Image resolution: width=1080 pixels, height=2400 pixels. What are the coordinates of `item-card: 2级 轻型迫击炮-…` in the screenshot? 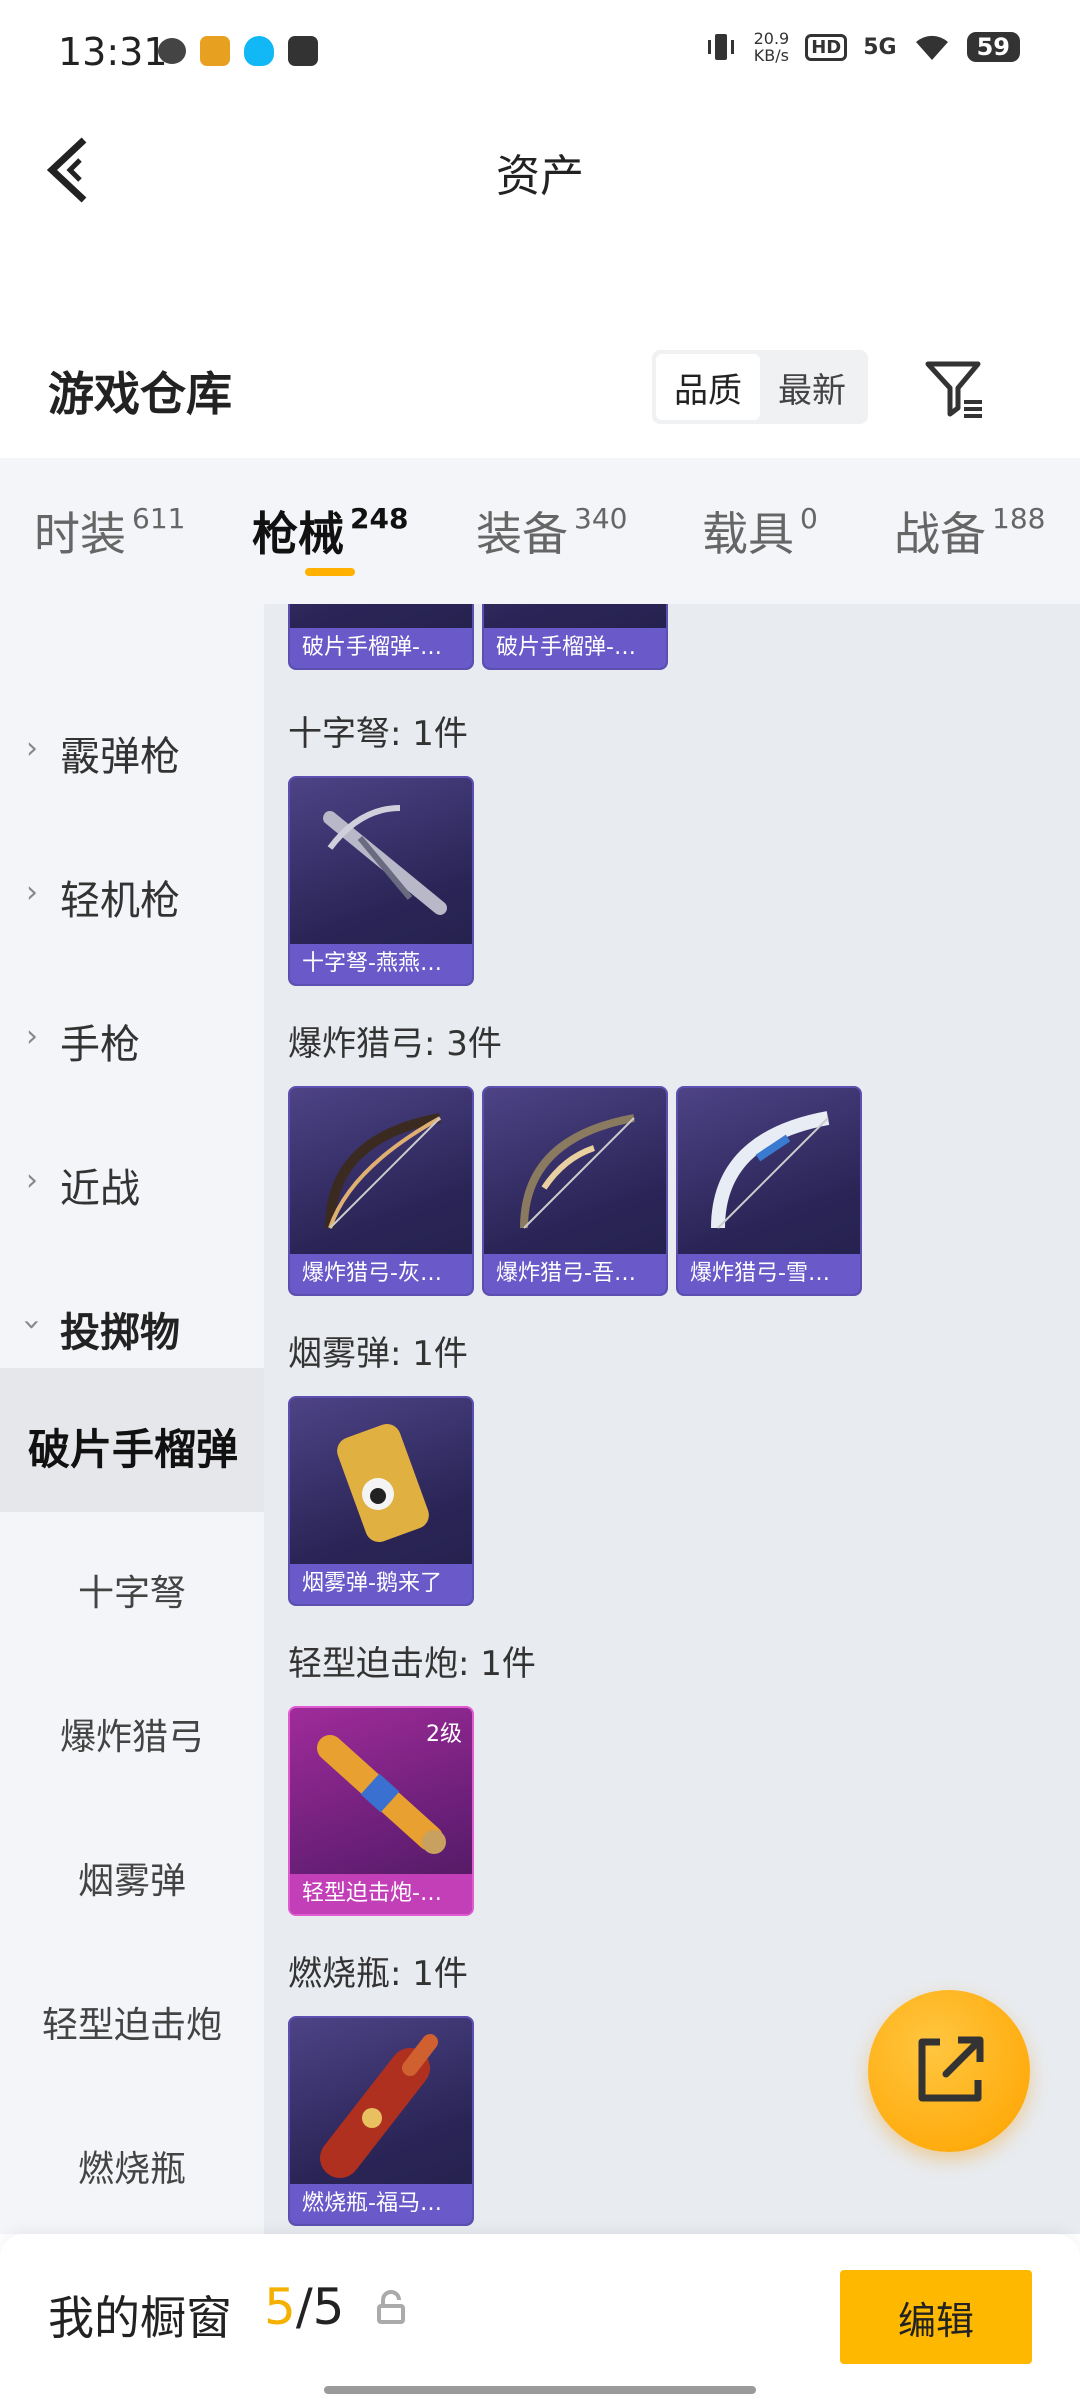 It's located at (381, 1811).